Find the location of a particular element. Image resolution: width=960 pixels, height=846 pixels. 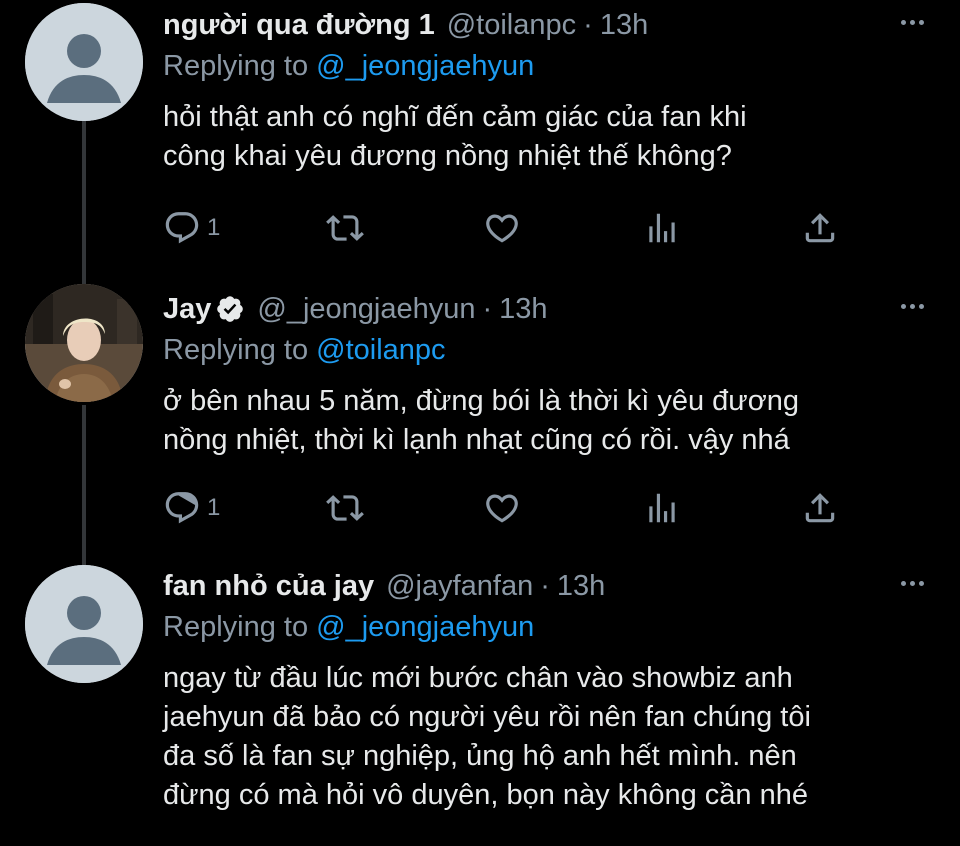

tweet-header: fan nhỏ của jay @jayfanfan · 13h is located at coordinates (546, 586).